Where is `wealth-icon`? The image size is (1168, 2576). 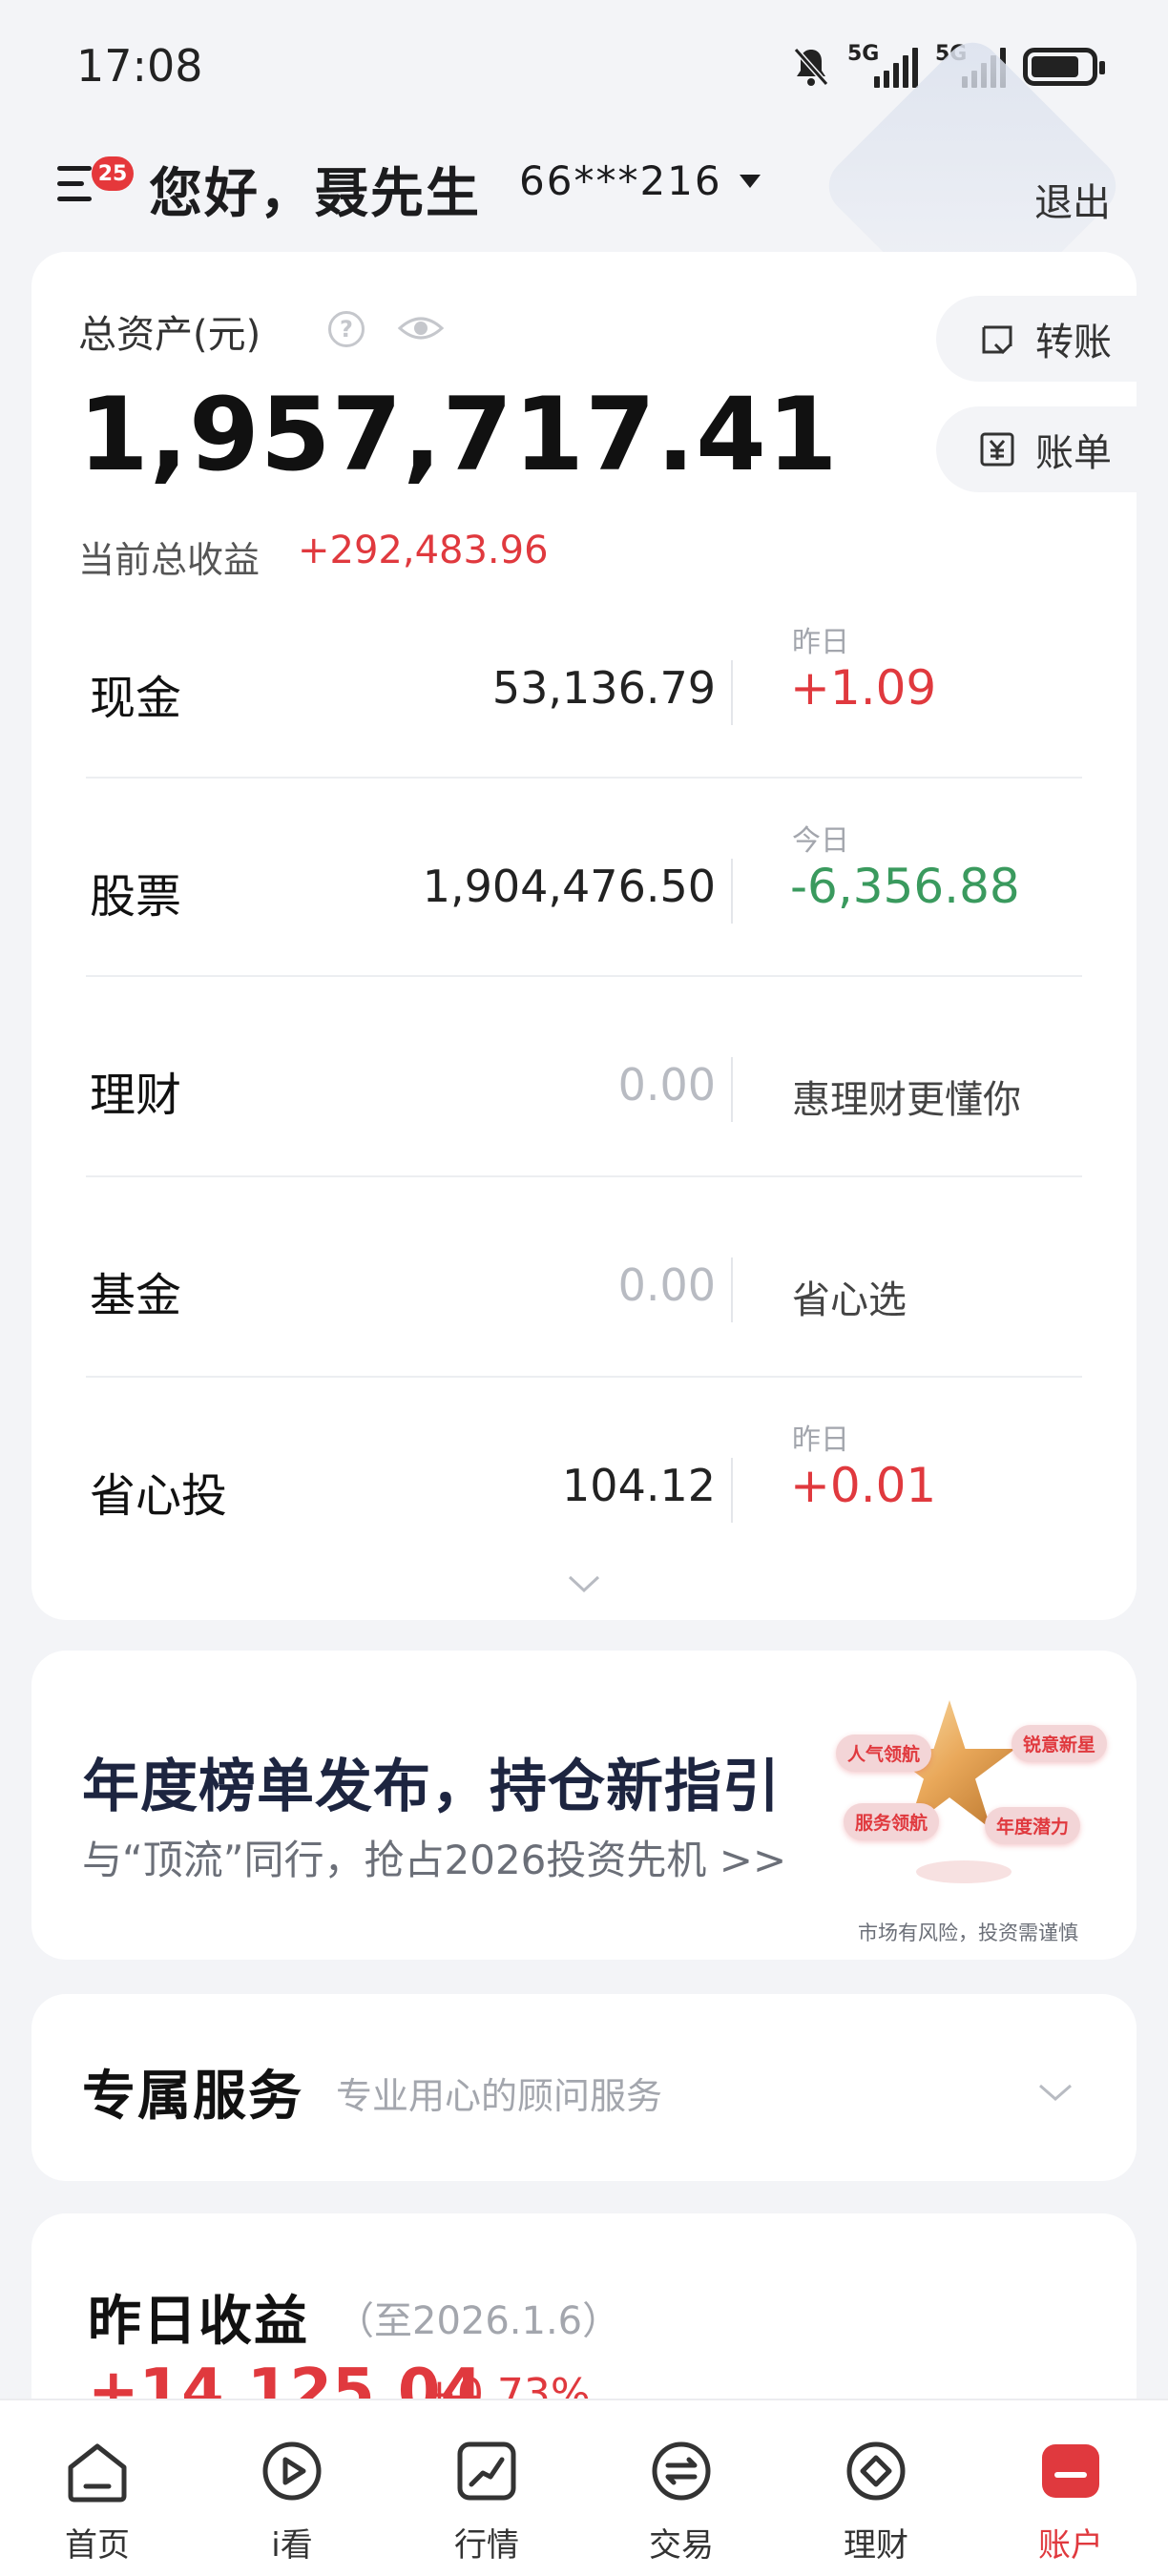 wealth-icon is located at coordinates (876, 2471).